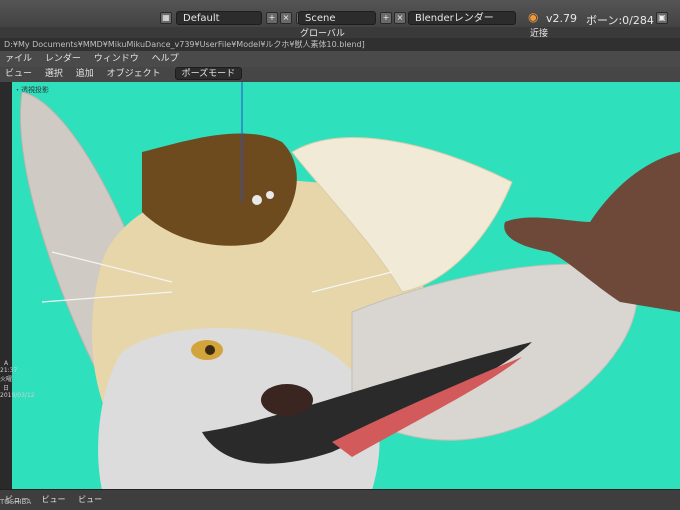 The width and height of the screenshot is (680, 510). I want to click on scene-select: Scene, so click(337, 18).